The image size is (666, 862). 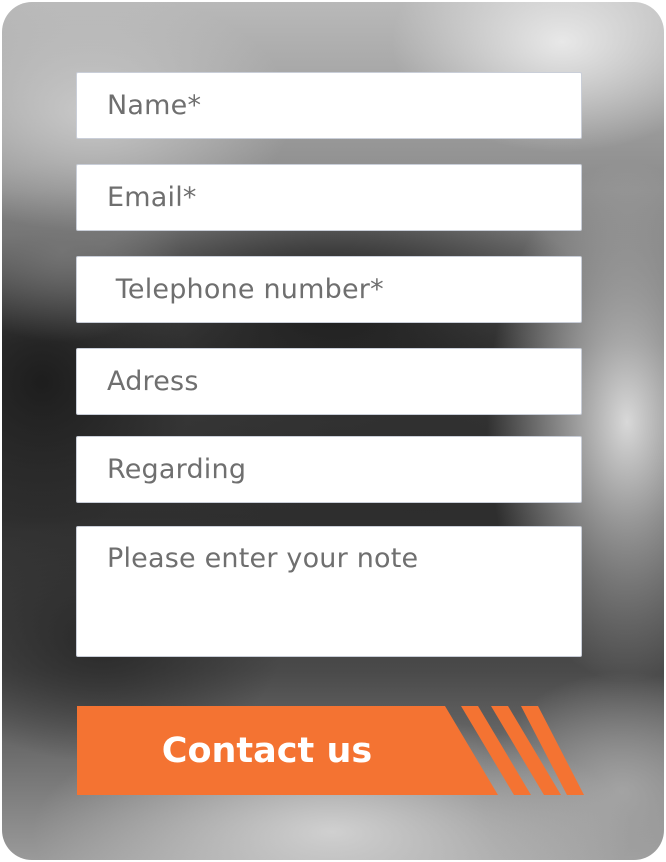 What do you see at coordinates (267, 750) in the screenshot?
I see `contact-us-label: Contact us` at bounding box center [267, 750].